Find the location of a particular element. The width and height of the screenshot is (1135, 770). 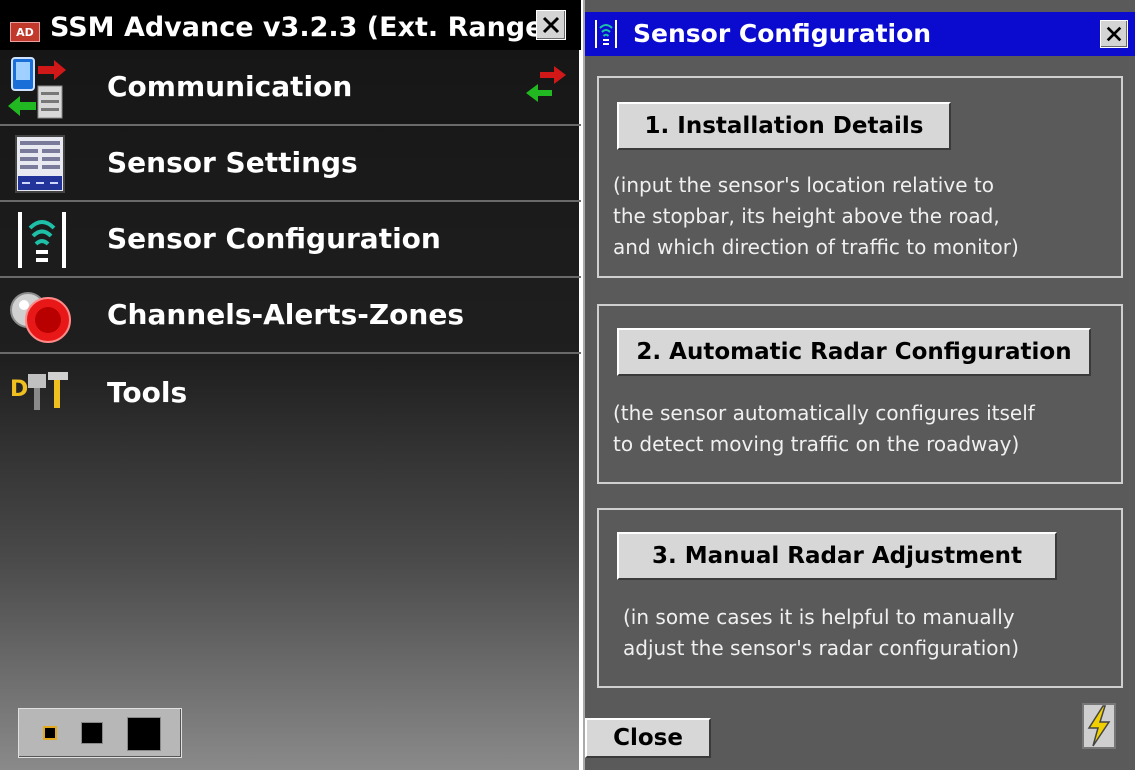

manual-radar-adjustment-button: 3. Manual Radar Adjustment is located at coordinates (837, 556).